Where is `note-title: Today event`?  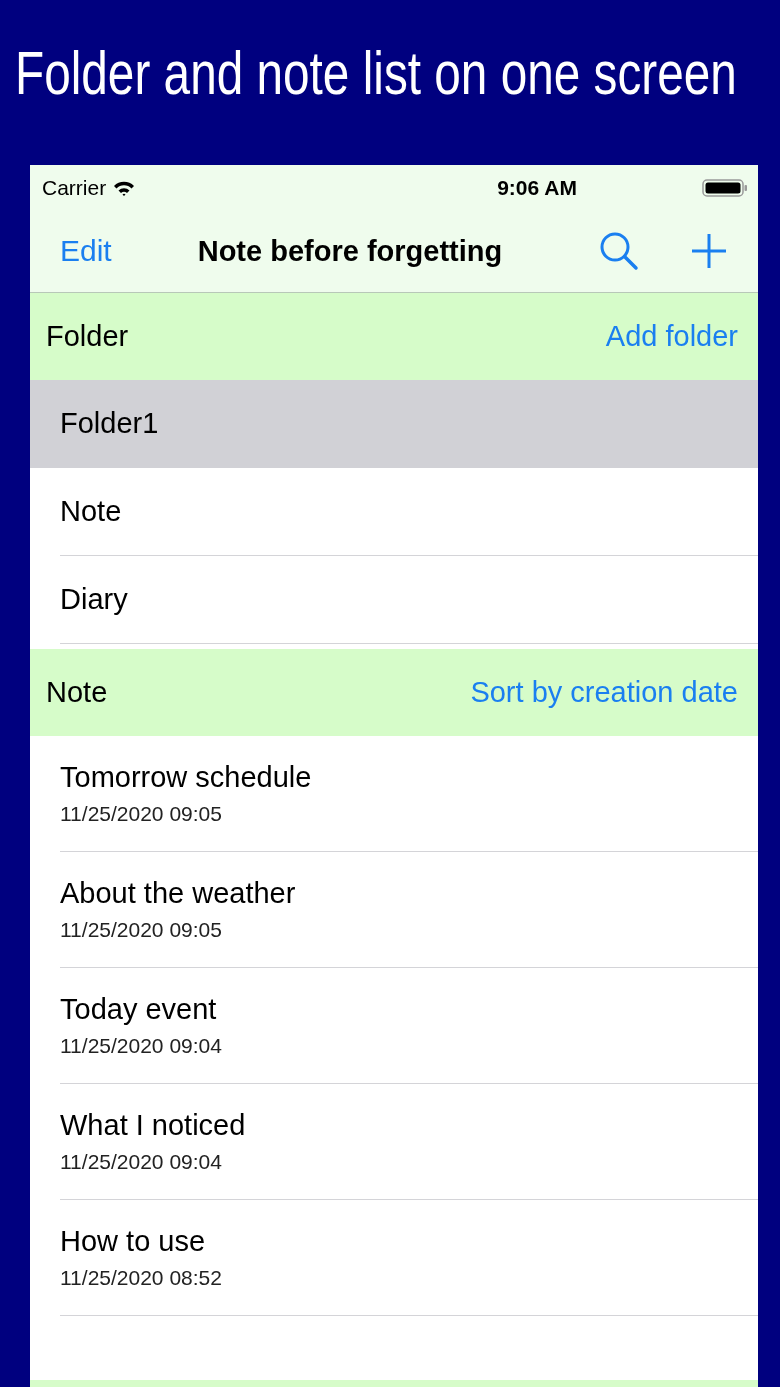 note-title: Today event is located at coordinates (138, 1009).